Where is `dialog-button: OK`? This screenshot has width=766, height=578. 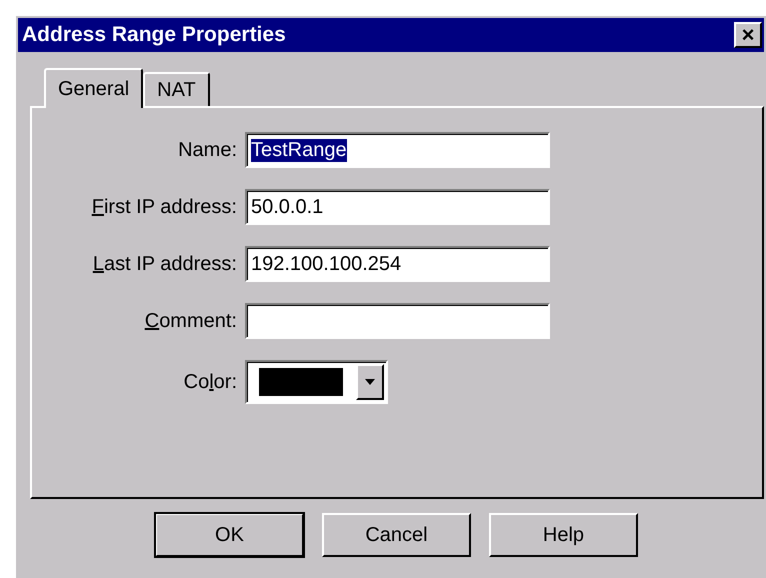 dialog-button: OK is located at coordinates (229, 535).